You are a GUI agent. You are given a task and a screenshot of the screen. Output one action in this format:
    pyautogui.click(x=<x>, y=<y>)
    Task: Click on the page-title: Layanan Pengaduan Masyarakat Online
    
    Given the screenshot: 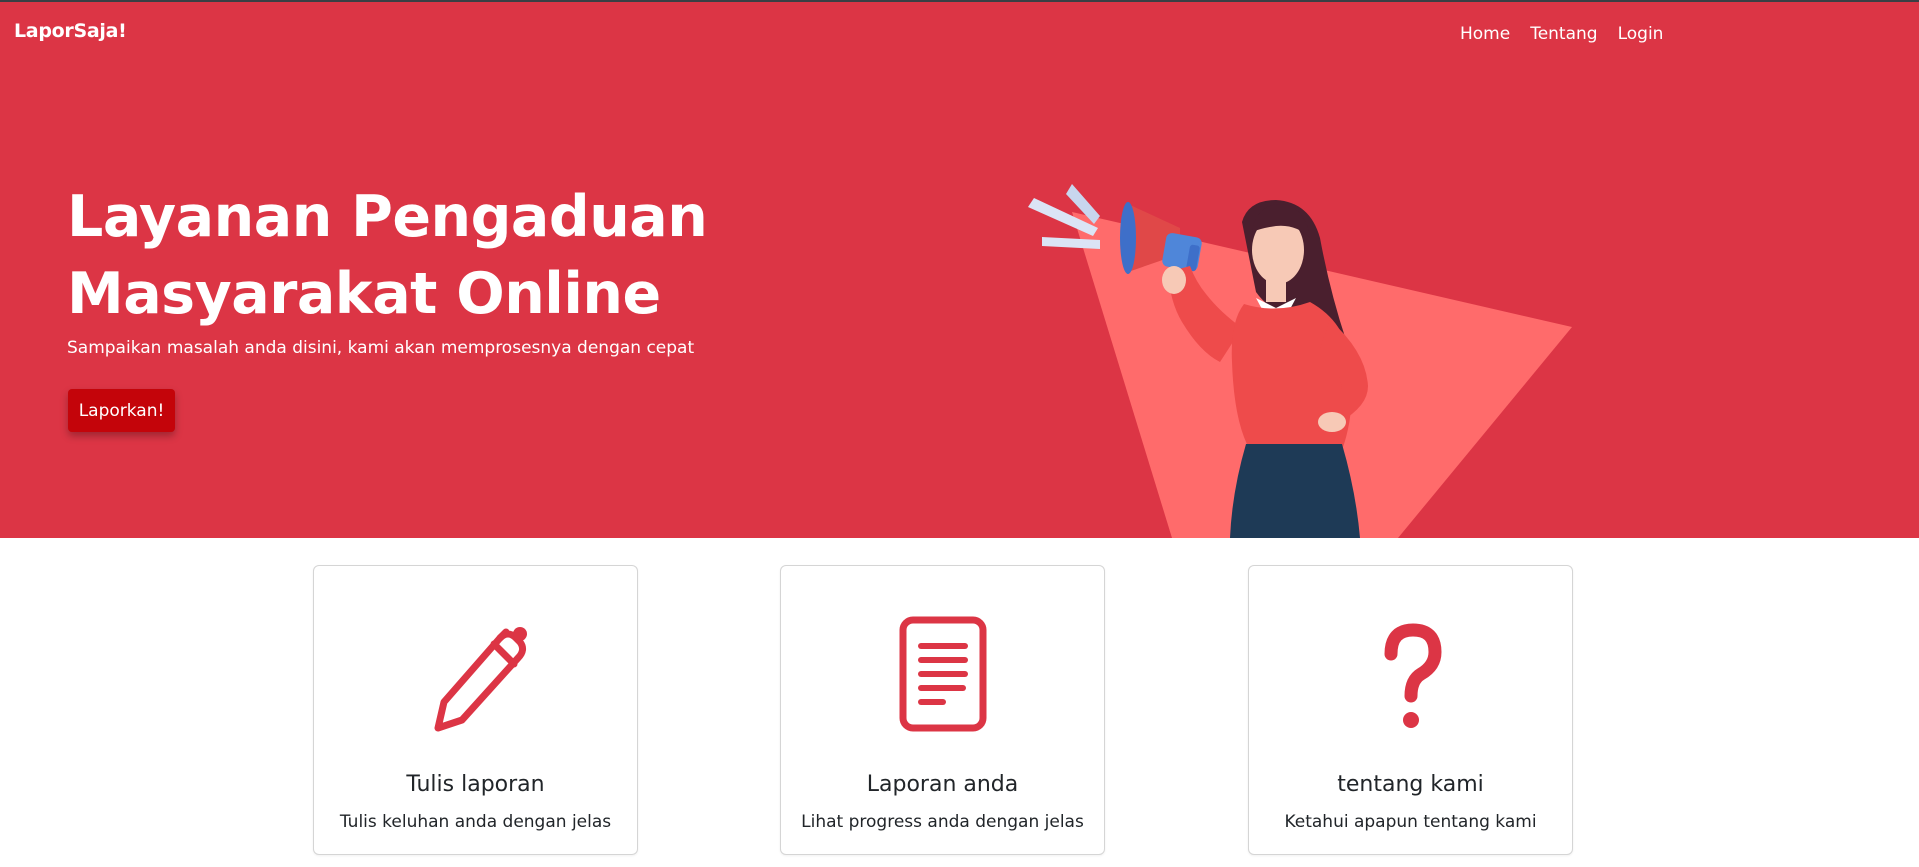 What is the action you would take?
    pyautogui.click(x=457, y=256)
    